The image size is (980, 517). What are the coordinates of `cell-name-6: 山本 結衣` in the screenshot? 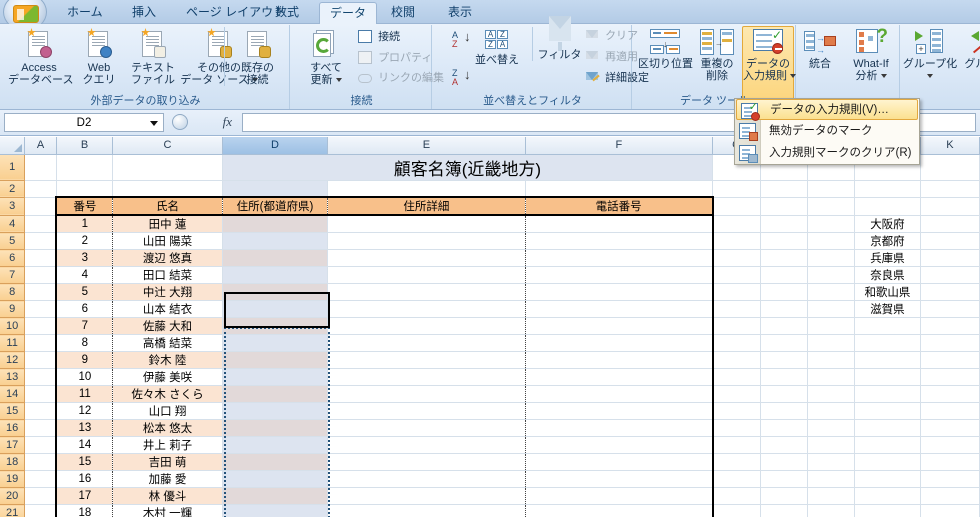 It's located at (167, 309).